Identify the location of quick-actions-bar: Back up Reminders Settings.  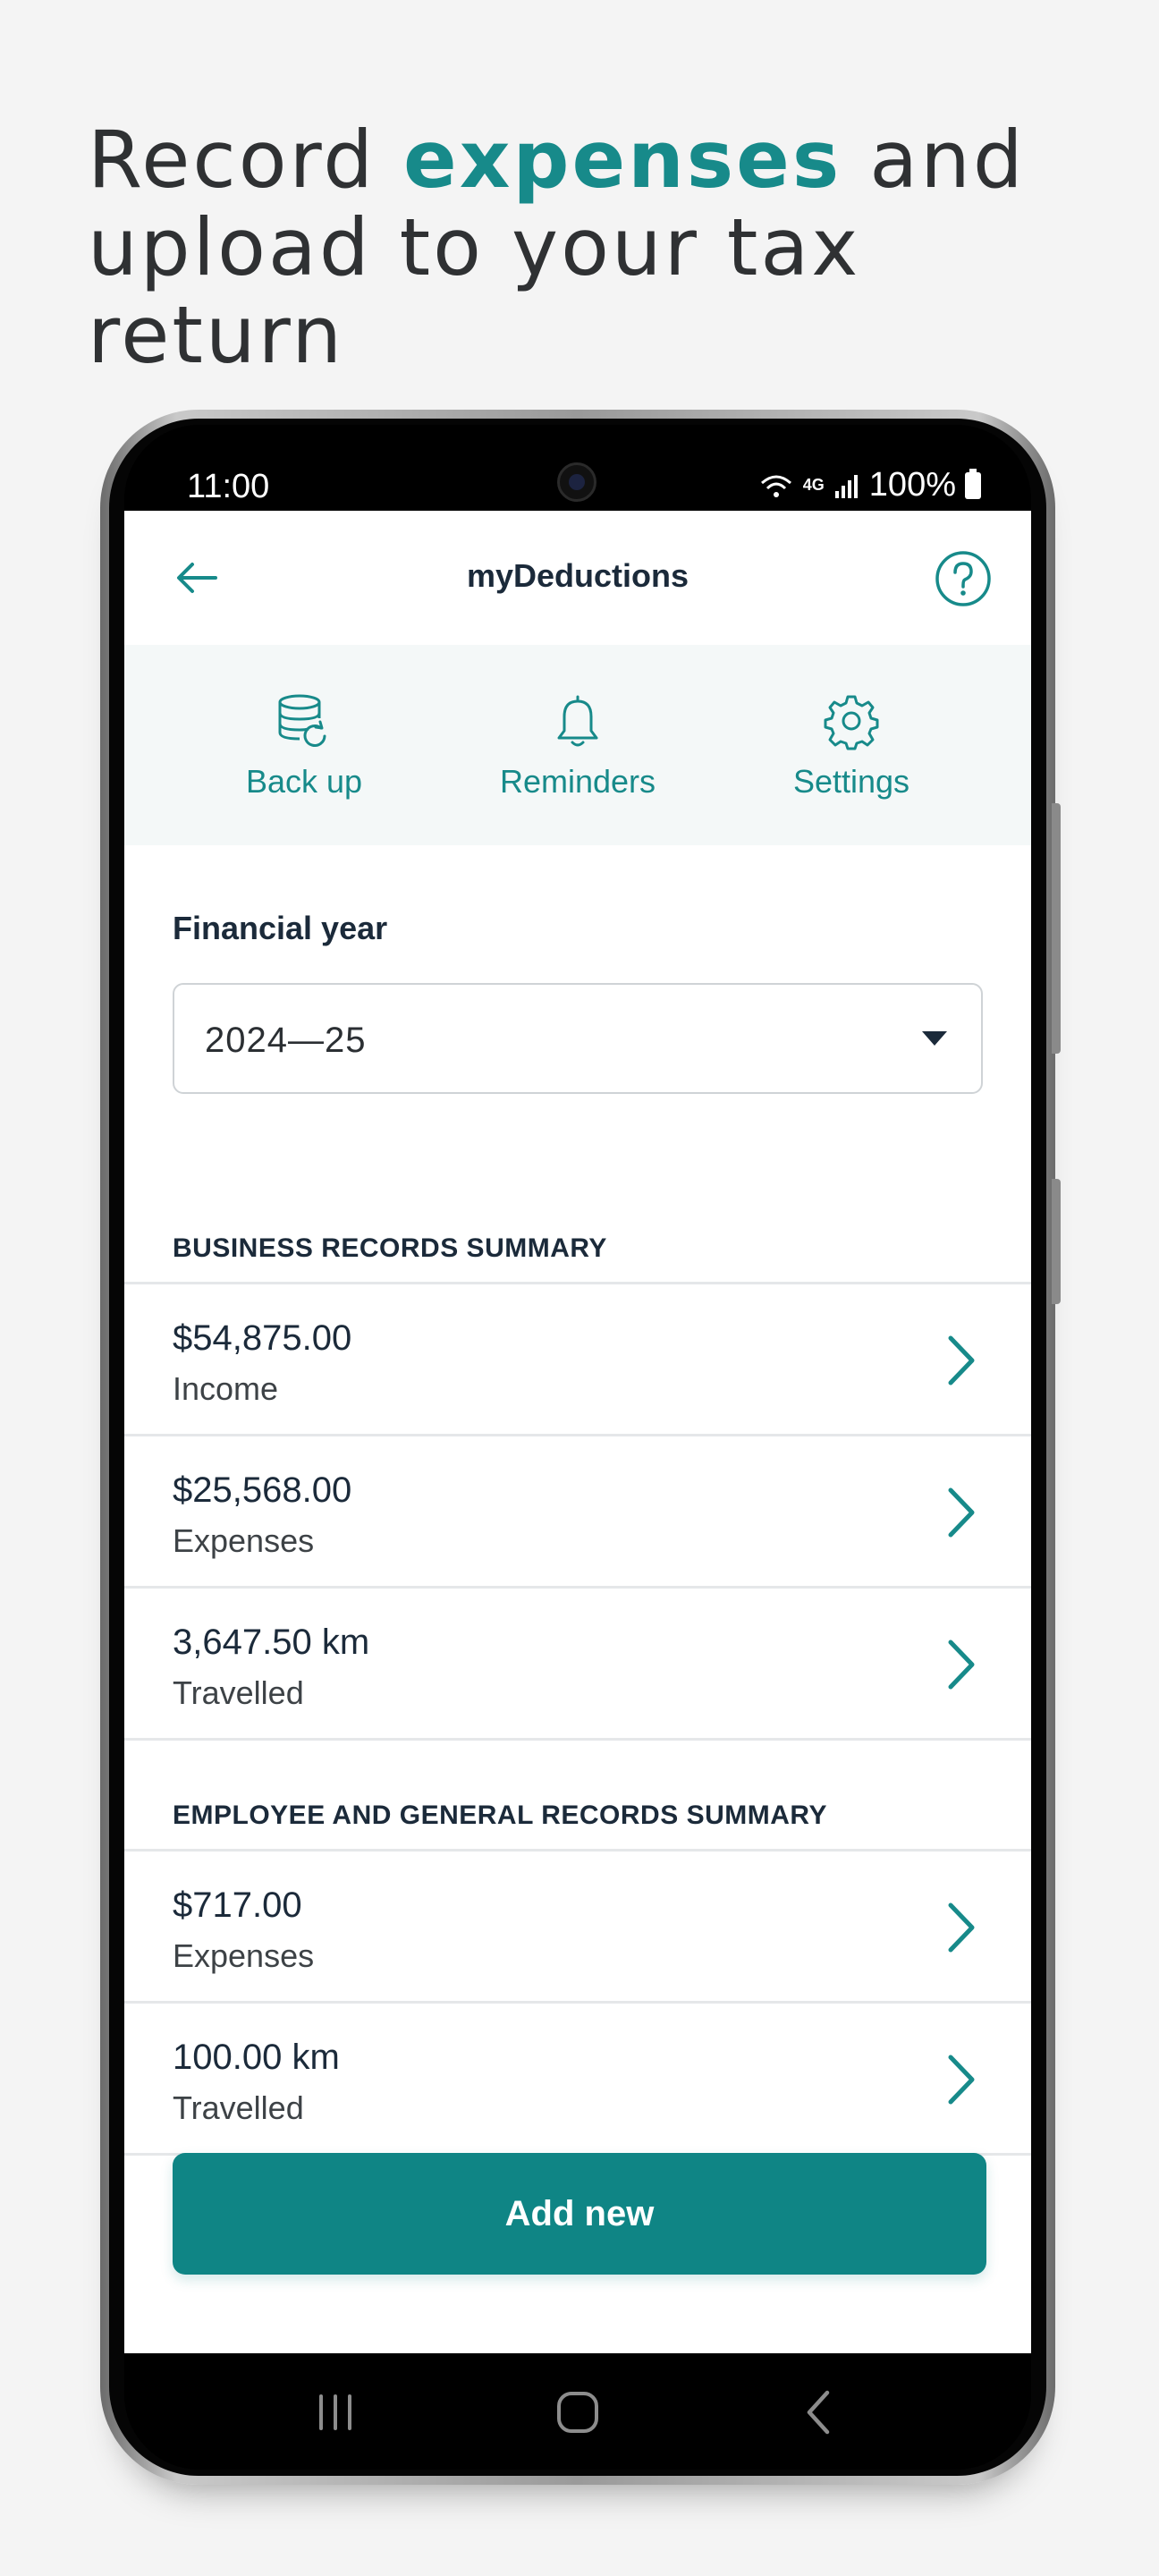
(577, 745).